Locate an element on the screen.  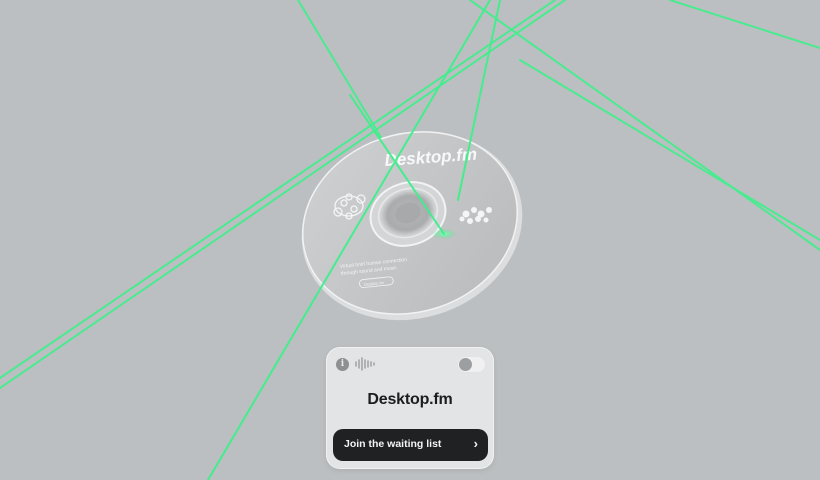
info-icon: i is located at coordinates (342, 364).